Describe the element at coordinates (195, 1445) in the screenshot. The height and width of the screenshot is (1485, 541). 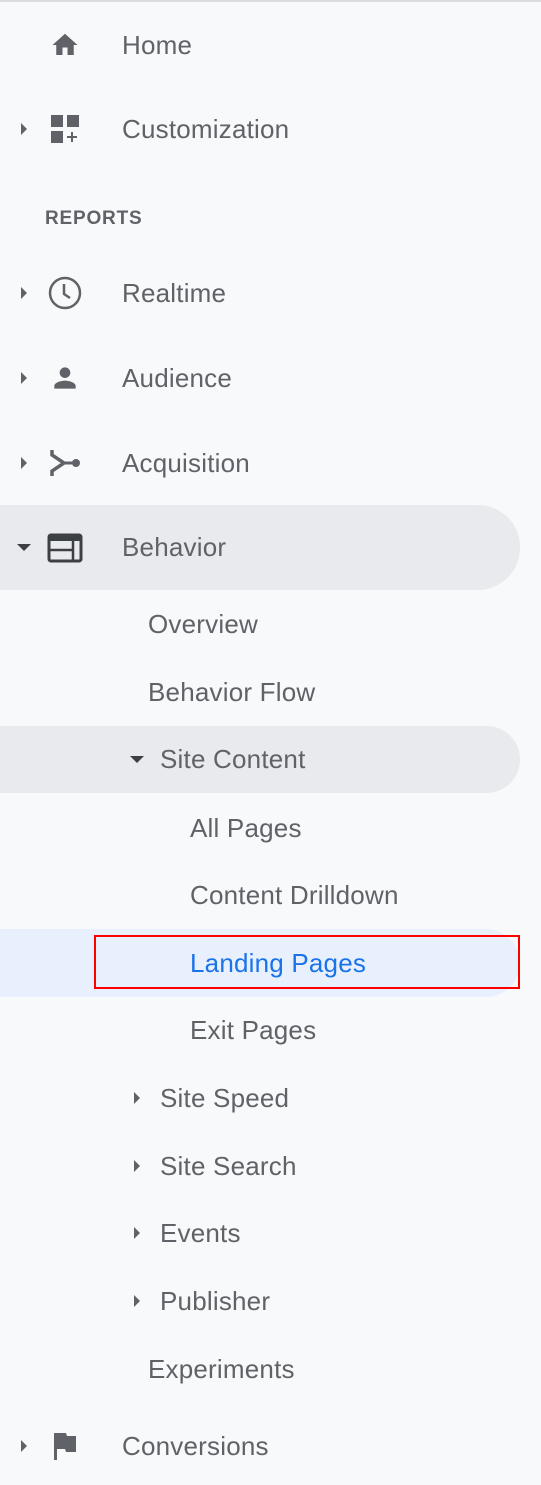
I see `nav-item-label: Conversions` at that location.